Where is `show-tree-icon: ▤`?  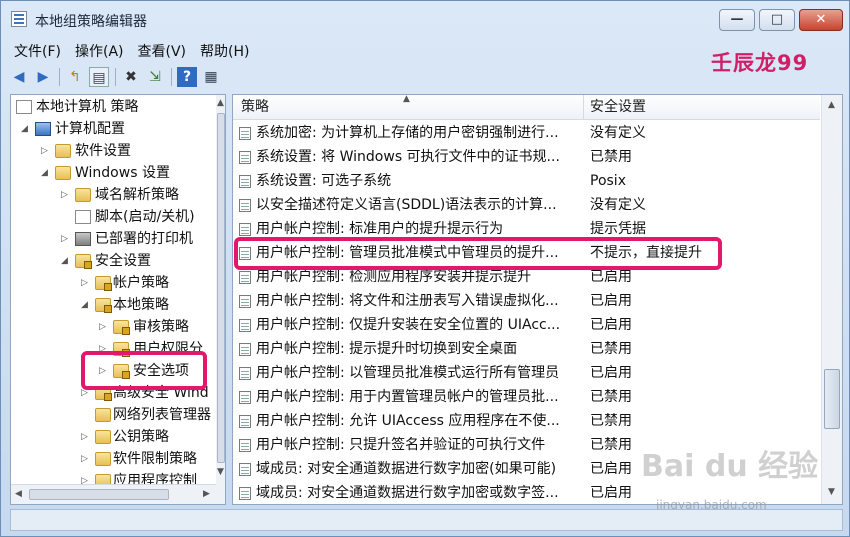
show-tree-icon: ▤ is located at coordinates (99, 77).